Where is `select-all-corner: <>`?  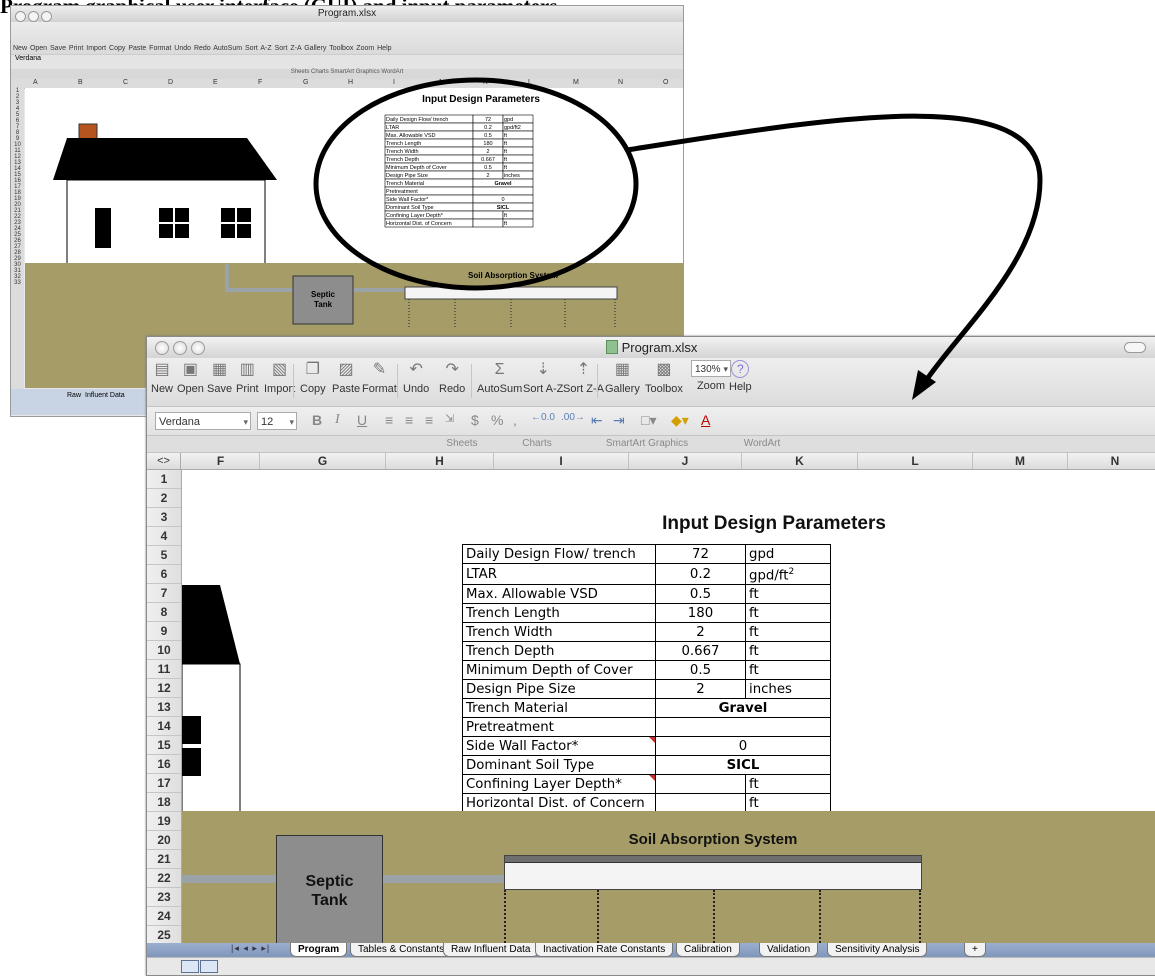 select-all-corner: <> is located at coordinates (164, 461).